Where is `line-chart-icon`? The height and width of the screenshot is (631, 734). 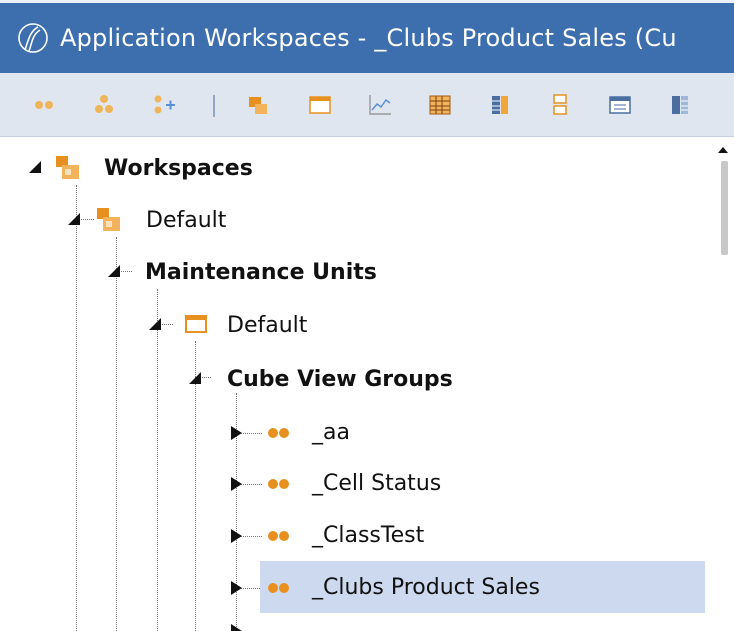 line-chart-icon is located at coordinates (380, 105).